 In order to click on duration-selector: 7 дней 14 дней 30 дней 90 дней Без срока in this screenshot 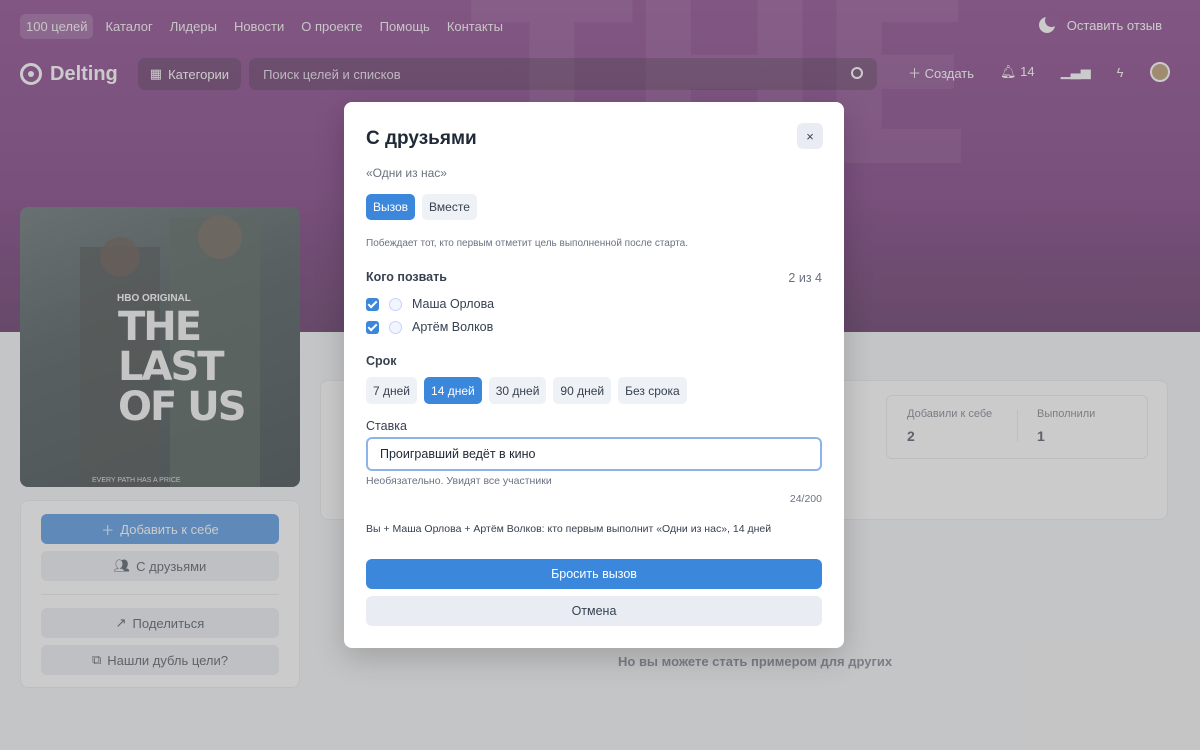, I will do `click(526, 390)`.